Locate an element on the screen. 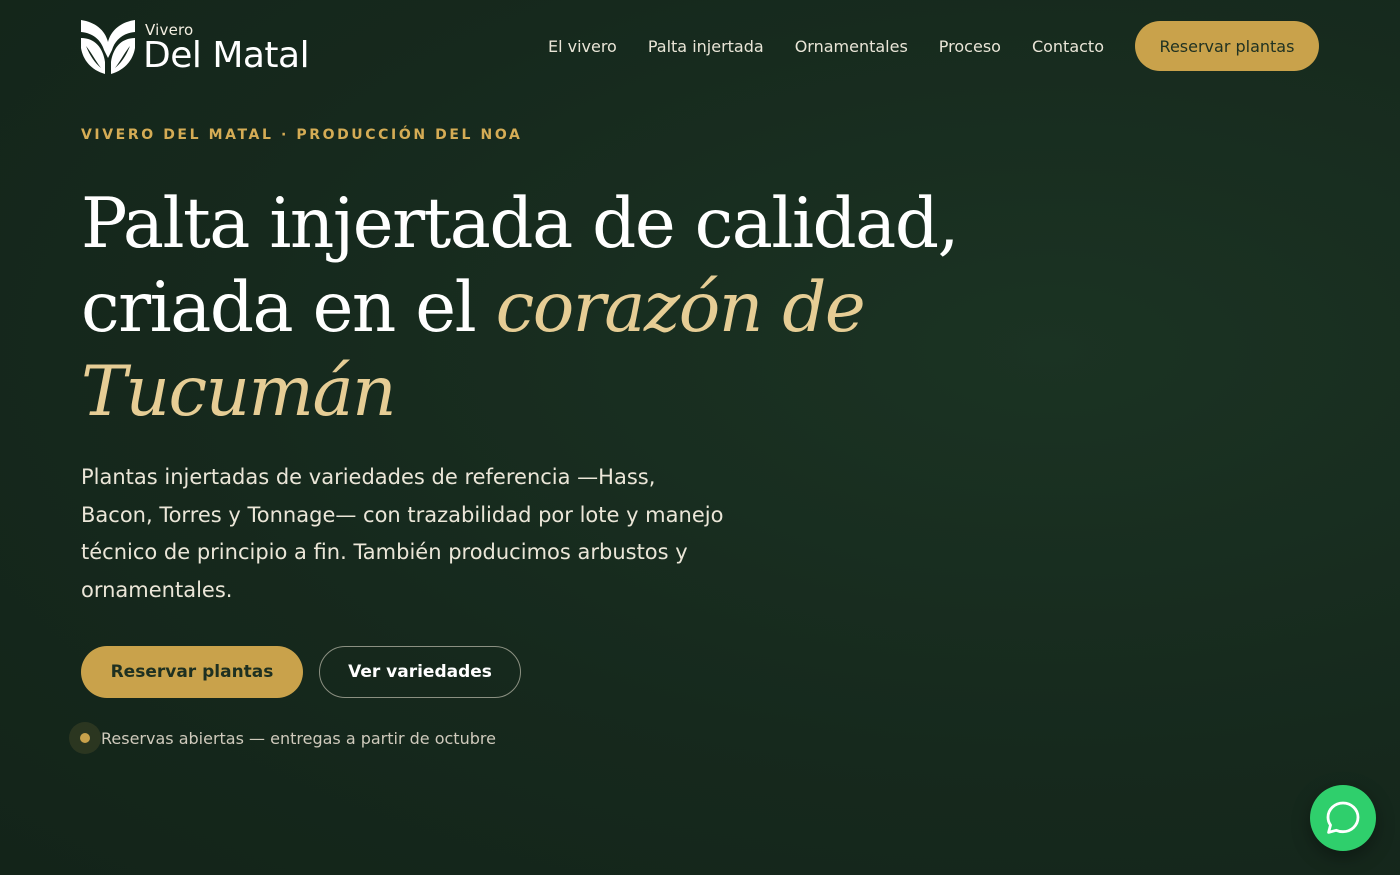 The width and height of the screenshot is (1400, 875). brand-name: Del Matal is located at coordinates (226, 55).